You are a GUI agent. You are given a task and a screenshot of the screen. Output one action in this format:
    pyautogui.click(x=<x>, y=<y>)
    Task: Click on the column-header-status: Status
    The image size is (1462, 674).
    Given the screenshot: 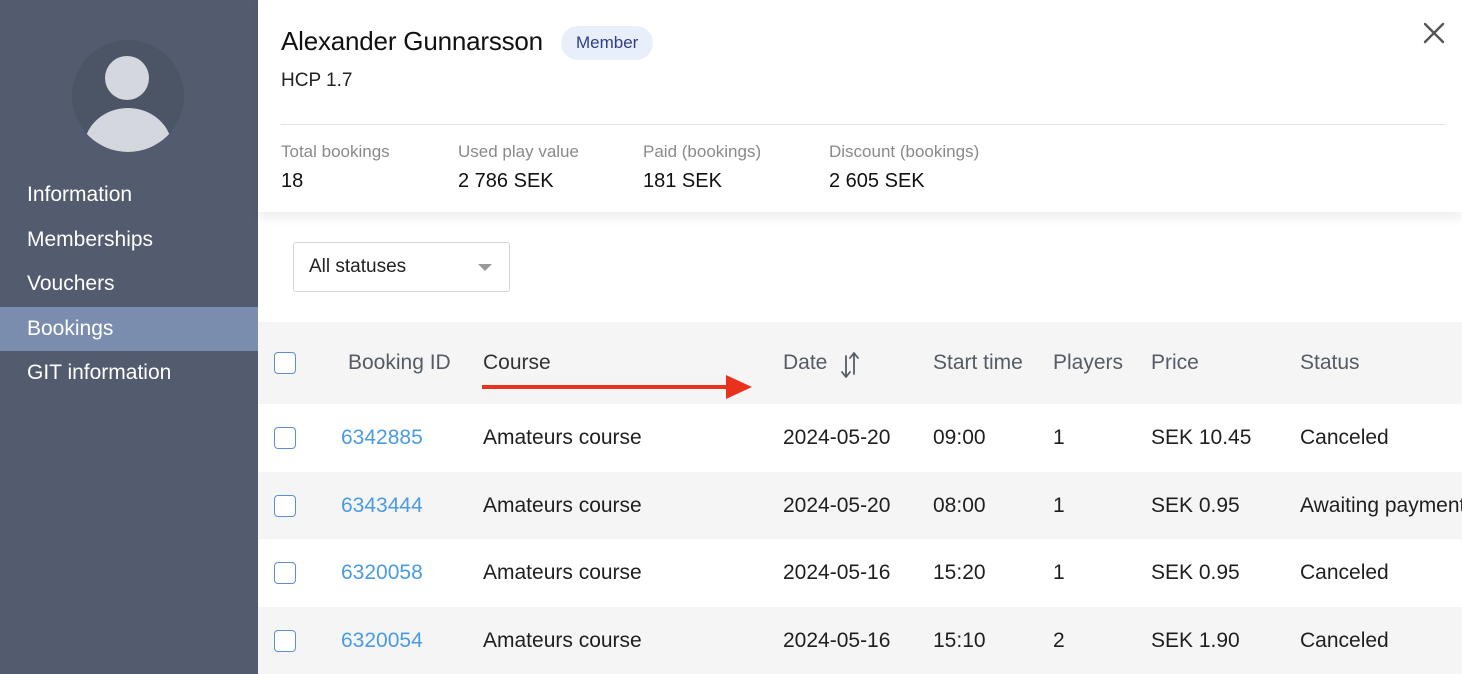 What is the action you would take?
    pyautogui.click(x=1330, y=363)
    